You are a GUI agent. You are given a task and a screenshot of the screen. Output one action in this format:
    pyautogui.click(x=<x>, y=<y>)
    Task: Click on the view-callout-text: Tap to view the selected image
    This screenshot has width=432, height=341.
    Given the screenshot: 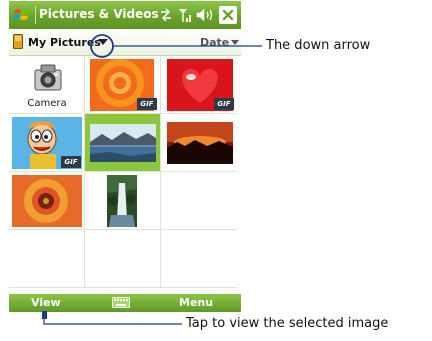 What is the action you would take?
    pyautogui.click(x=287, y=323)
    